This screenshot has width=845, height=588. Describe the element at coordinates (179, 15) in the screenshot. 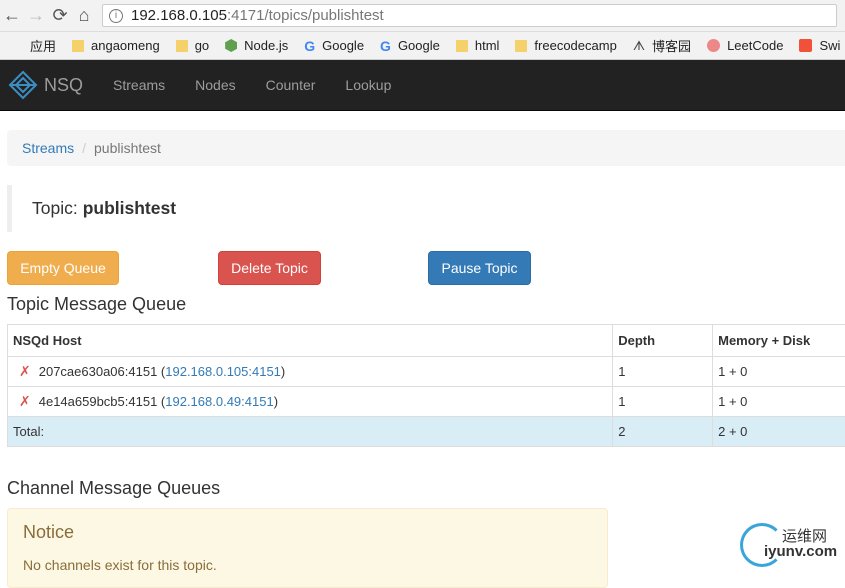

I see `url-host: 192.168.0.105` at that location.